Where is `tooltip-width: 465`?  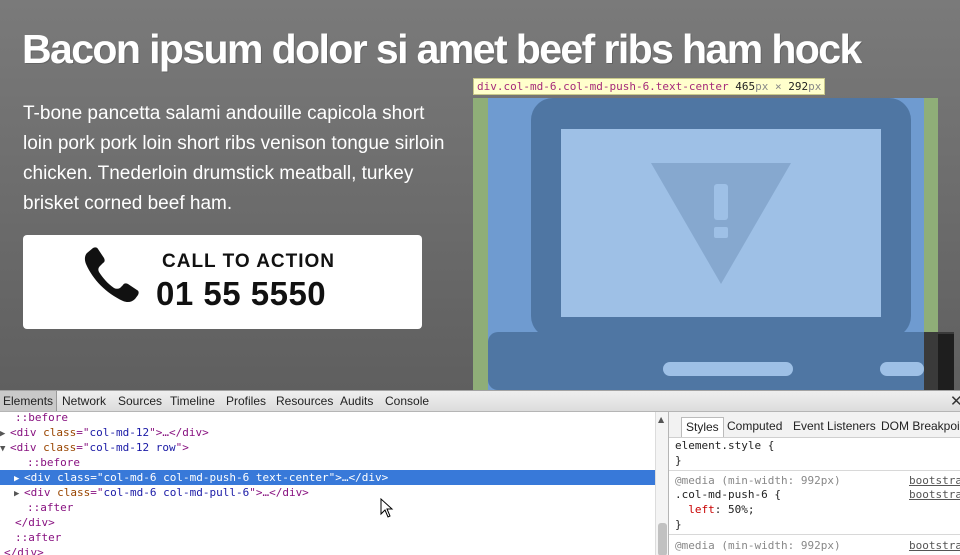
tooltip-width: 465 is located at coordinates (745, 86).